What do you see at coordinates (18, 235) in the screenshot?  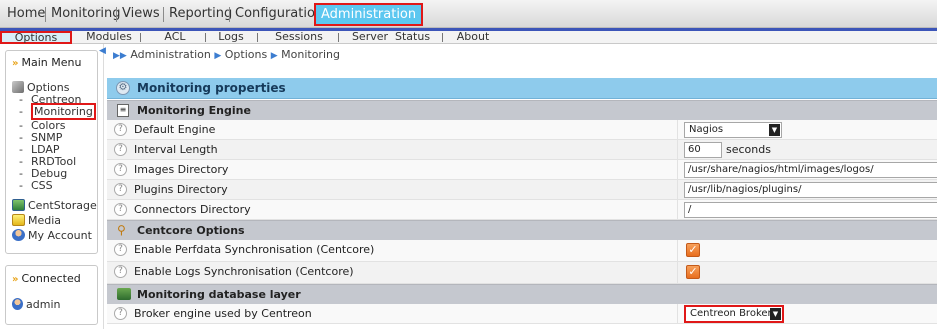 I see `user-icon` at bounding box center [18, 235].